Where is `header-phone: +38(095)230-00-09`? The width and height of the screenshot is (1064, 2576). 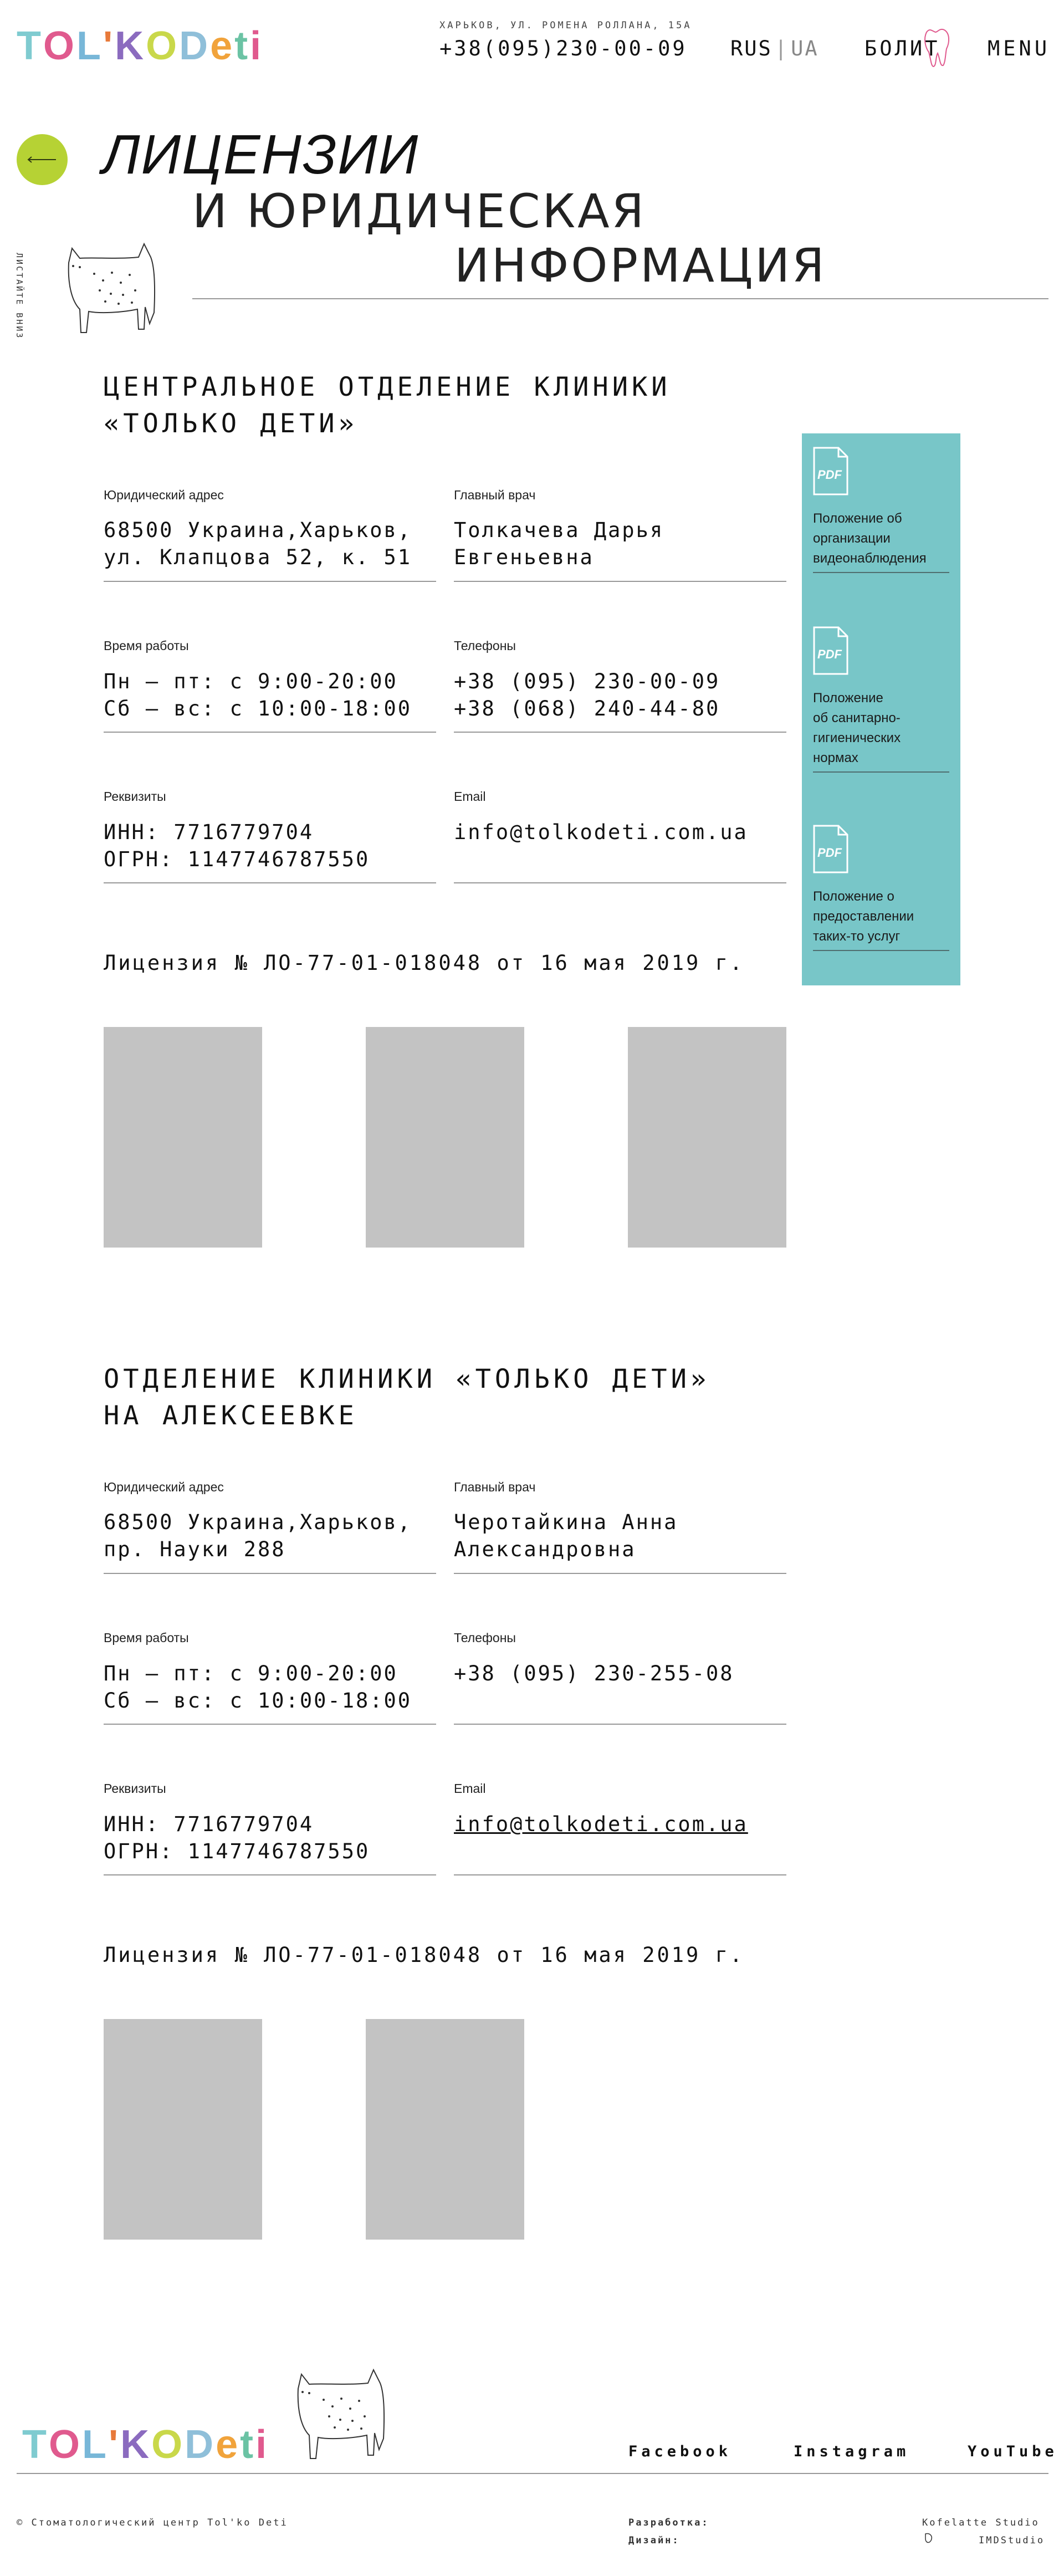 header-phone: +38(095)230-00-09 is located at coordinates (563, 48).